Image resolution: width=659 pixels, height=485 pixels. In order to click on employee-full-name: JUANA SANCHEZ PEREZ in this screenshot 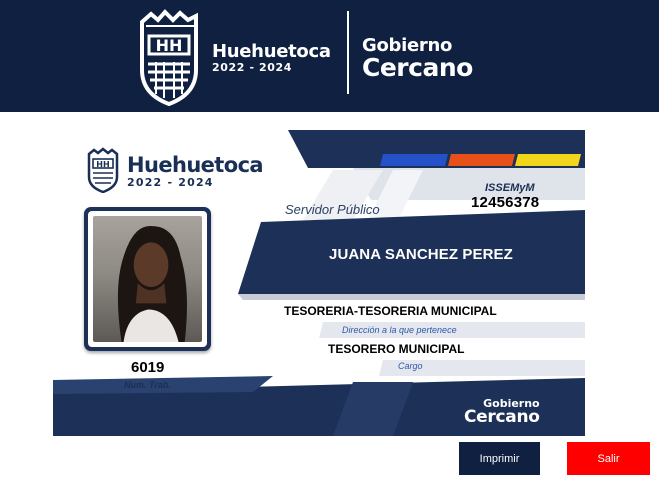, I will do `click(421, 254)`.